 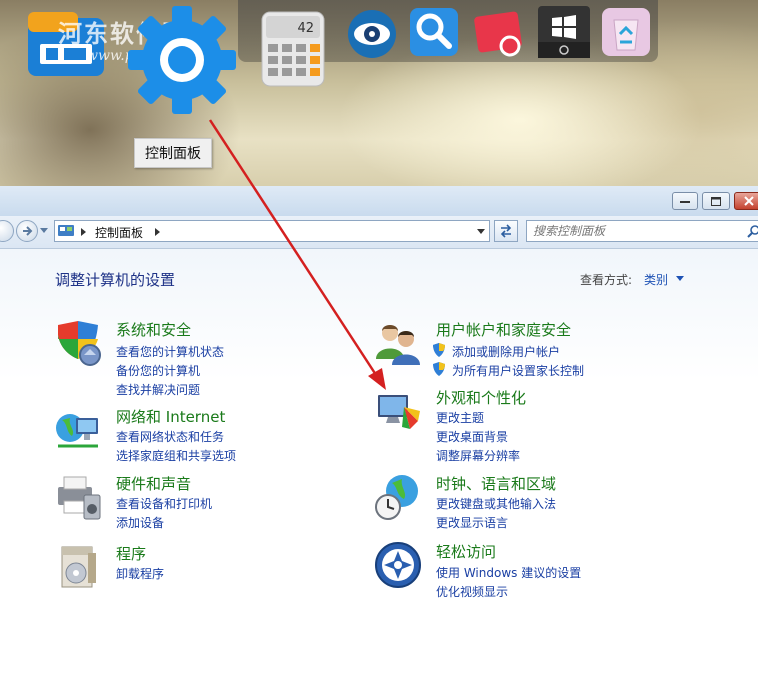 I want to click on view-by-chevron-icon, so click(x=680, y=278).